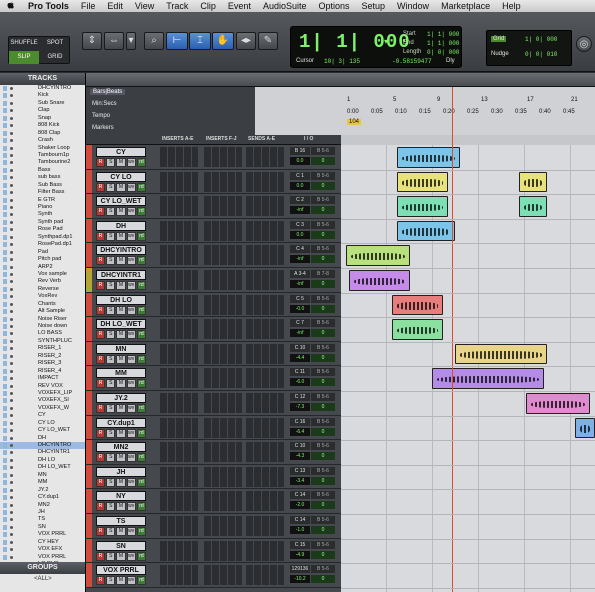 This screenshot has width=595, height=592. What do you see at coordinates (42, 155) in the screenshot?
I see `track-list-item: Tambourn1p` at bounding box center [42, 155].